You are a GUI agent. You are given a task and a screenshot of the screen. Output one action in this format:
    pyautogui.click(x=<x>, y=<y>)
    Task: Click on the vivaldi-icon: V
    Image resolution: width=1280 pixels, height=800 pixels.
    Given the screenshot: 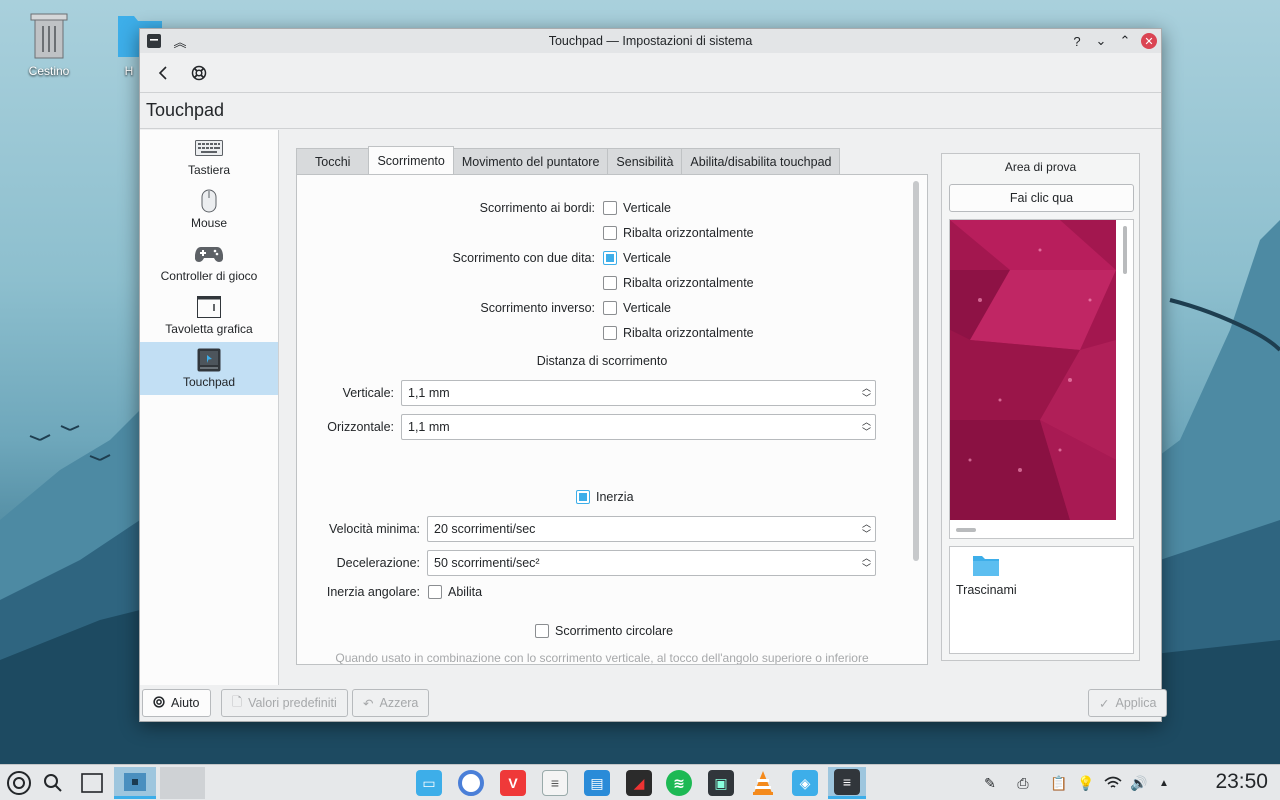 What is the action you would take?
    pyautogui.click(x=513, y=783)
    